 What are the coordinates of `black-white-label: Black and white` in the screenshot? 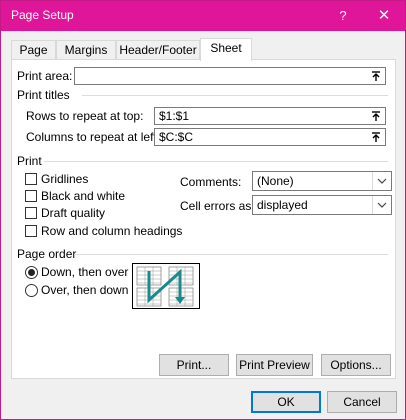 It's located at (83, 196).